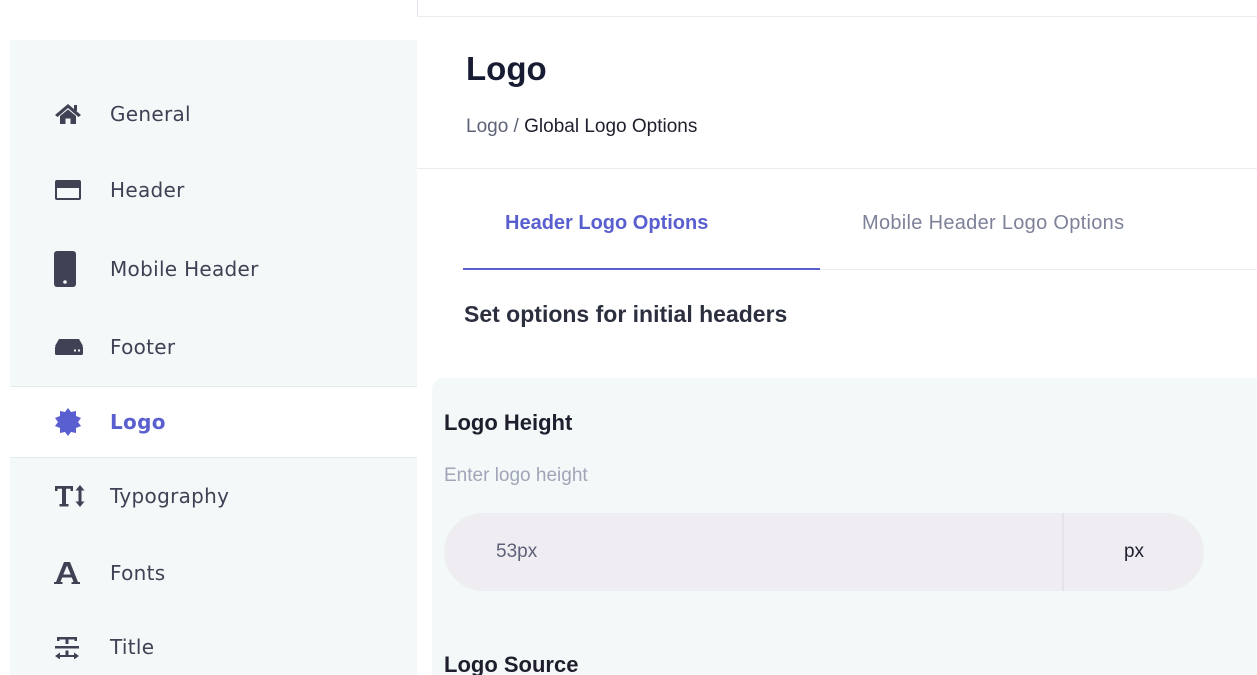 This screenshot has width=1257, height=675. What do you see at coordinates (138, 422) in the screenshot?
I see `sidebar-item-label: Logo` at bounding box center [138, 422].